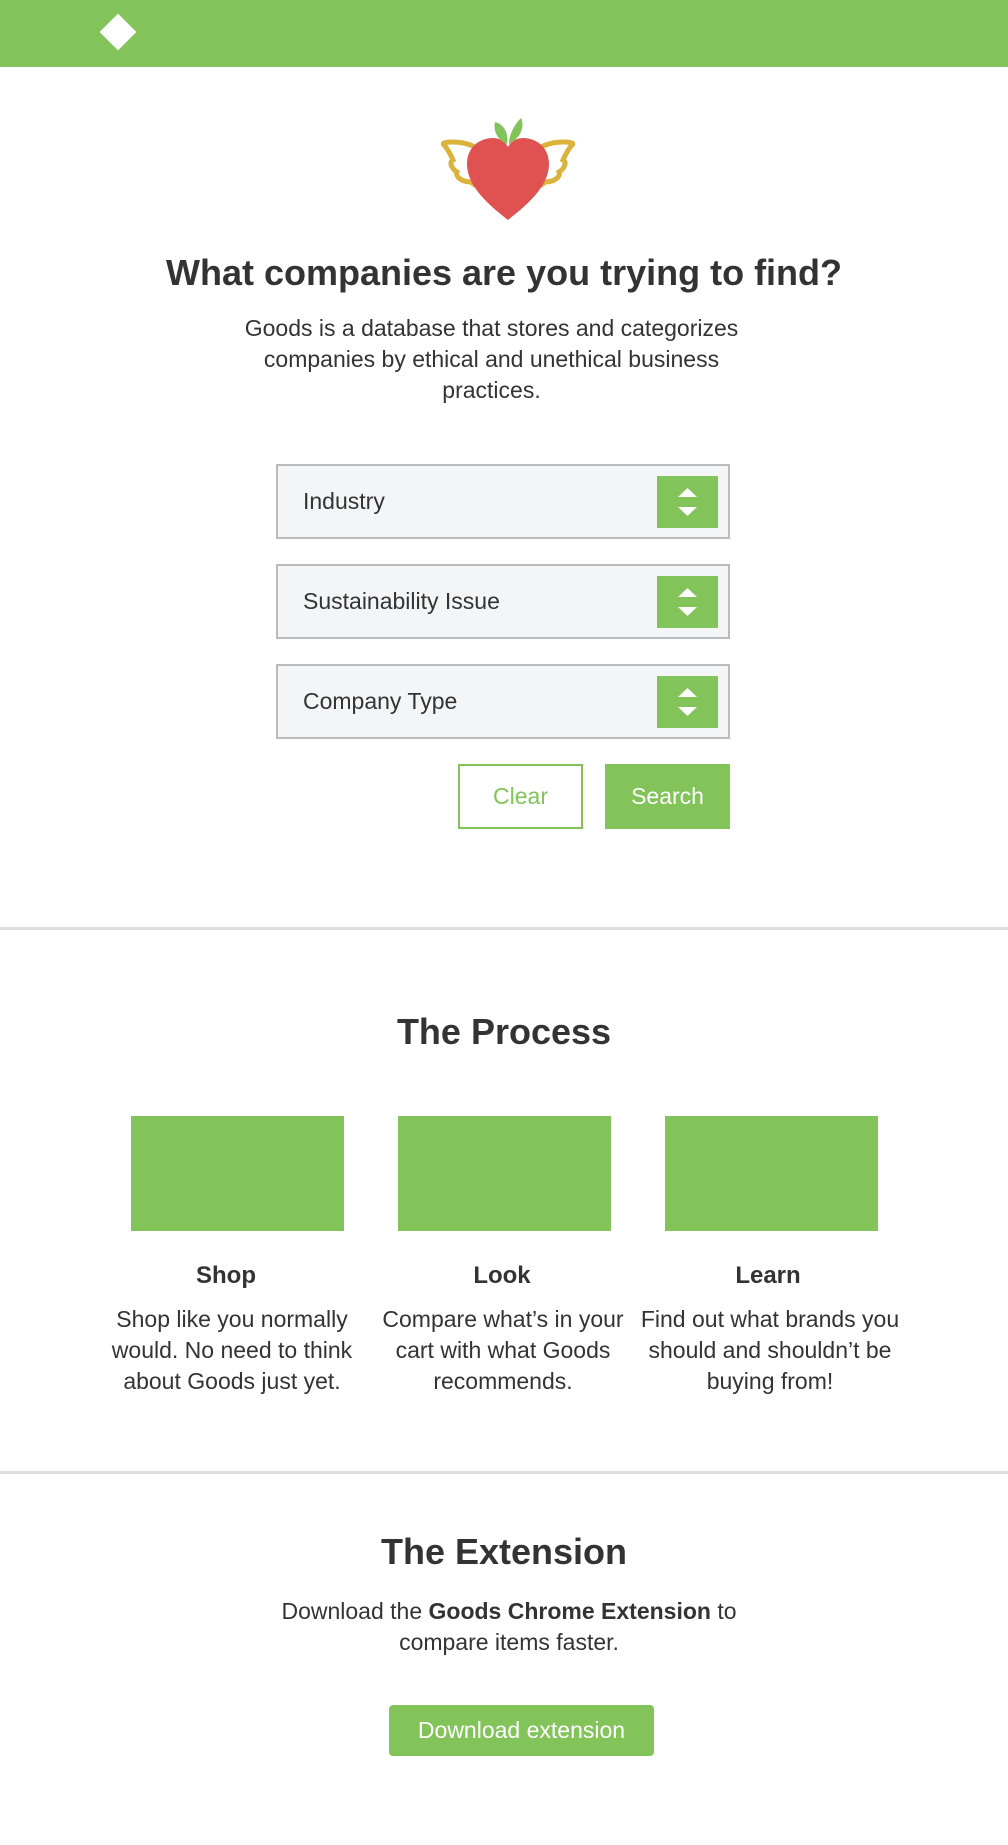 This screenshot has height=1845, width=1008. Describe the element at coordinates (504, 1551) in the screenshot. I see `extension-title: The Extension` at that location.